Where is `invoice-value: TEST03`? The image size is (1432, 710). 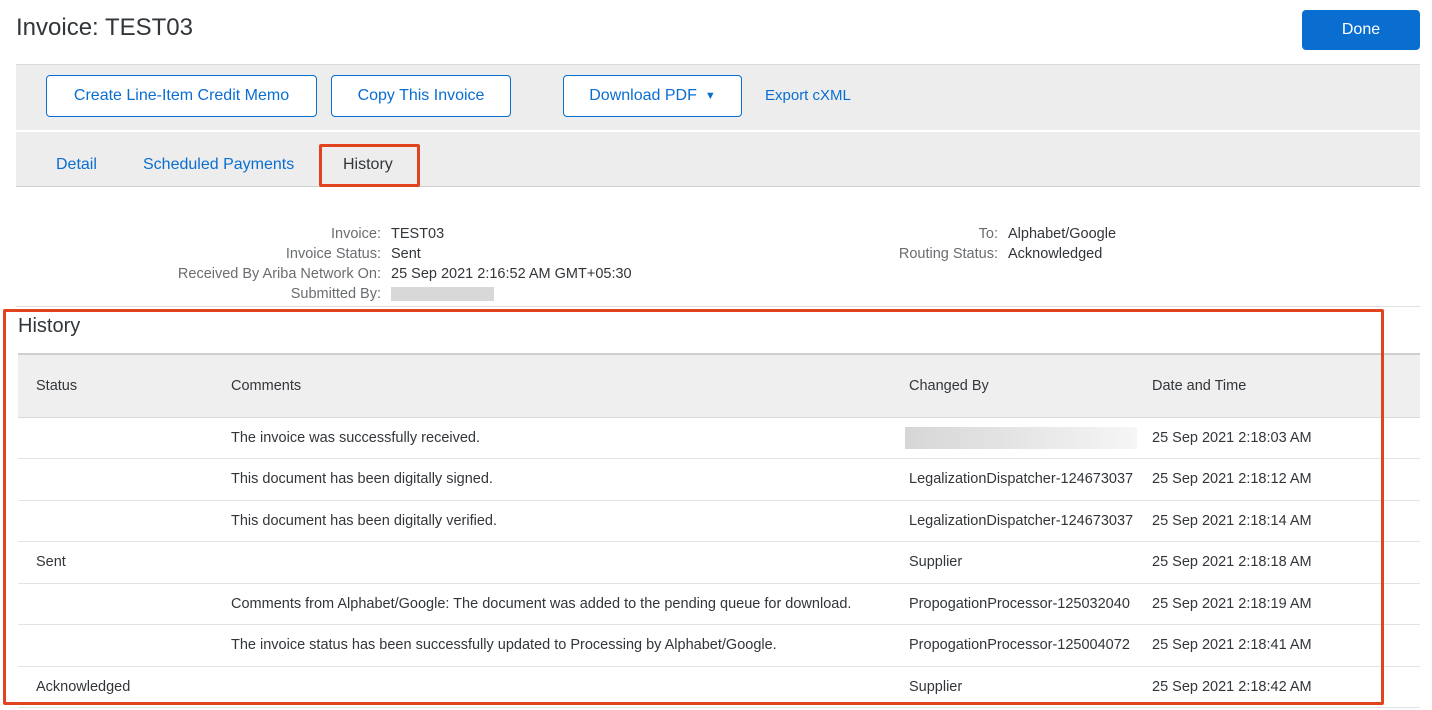 invoice-value: TEST03 is located at coordinates (418, 234).